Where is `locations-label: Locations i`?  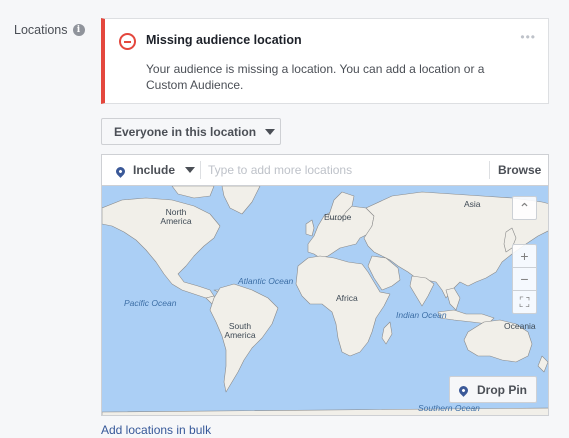
locations-label: Locations i is located at coordinates (49, 30).